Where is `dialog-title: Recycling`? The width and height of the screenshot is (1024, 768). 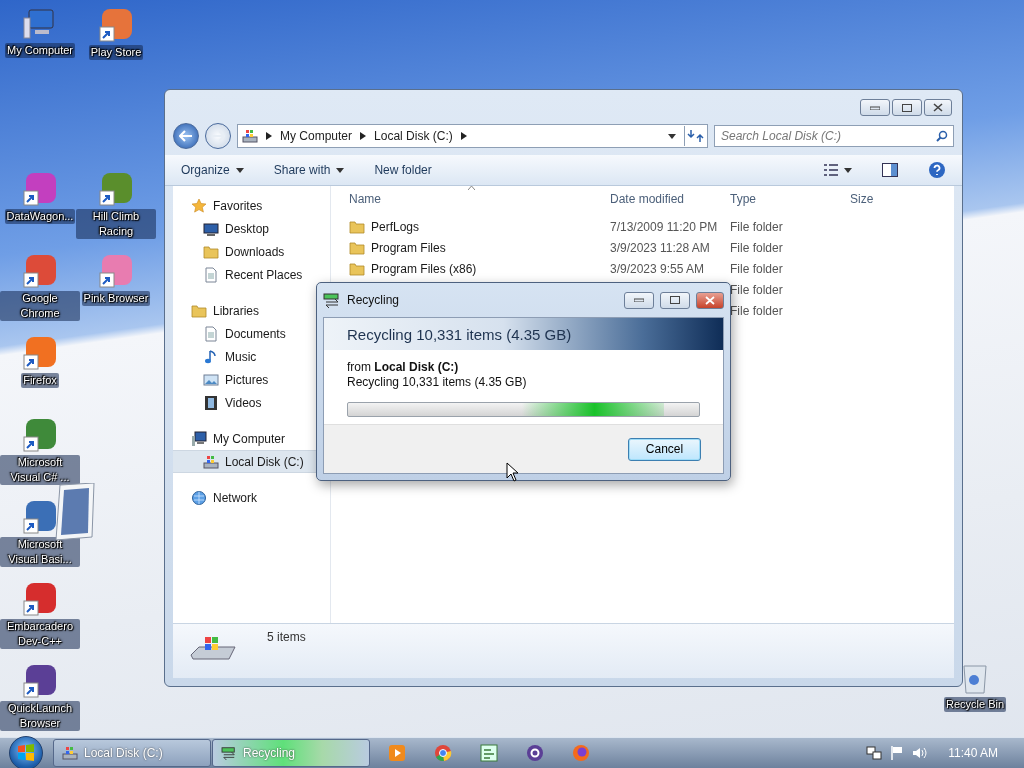 dialog-title: Recycling is located at coordinates (374, 300).